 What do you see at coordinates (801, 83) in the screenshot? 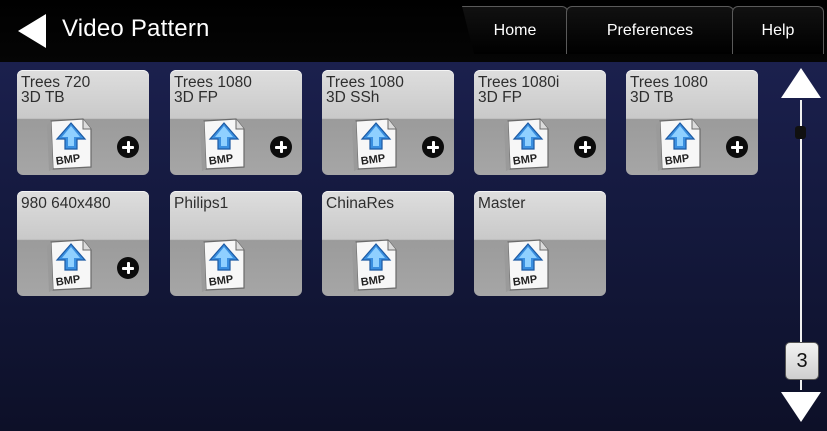
I see `scroll-up-arrow-icon` at bounding box center [801, 83].